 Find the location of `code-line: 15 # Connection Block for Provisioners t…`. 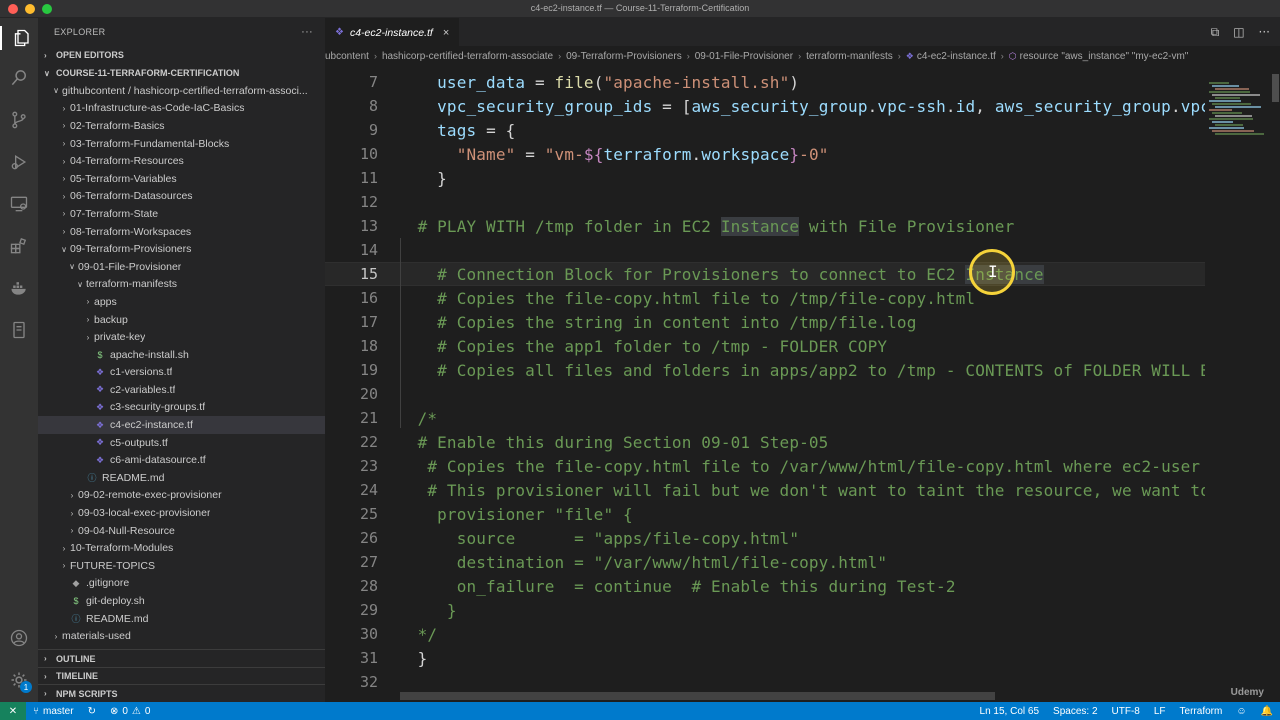

code-line: 15 # Connection Block for Provisioners t… is located at coordinates (765, 274).